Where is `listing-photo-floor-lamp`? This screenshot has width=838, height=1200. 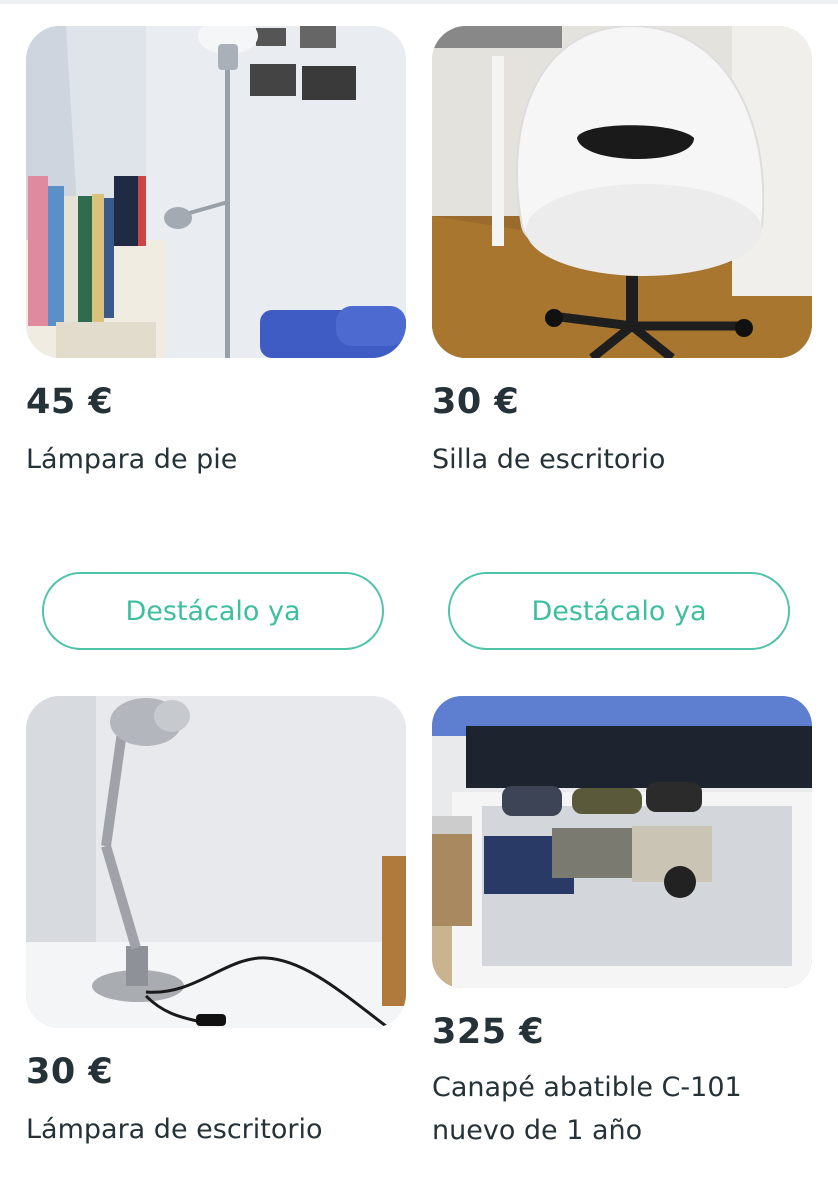
listing-photo-floor-lamp is located at coordinates (216, 192).